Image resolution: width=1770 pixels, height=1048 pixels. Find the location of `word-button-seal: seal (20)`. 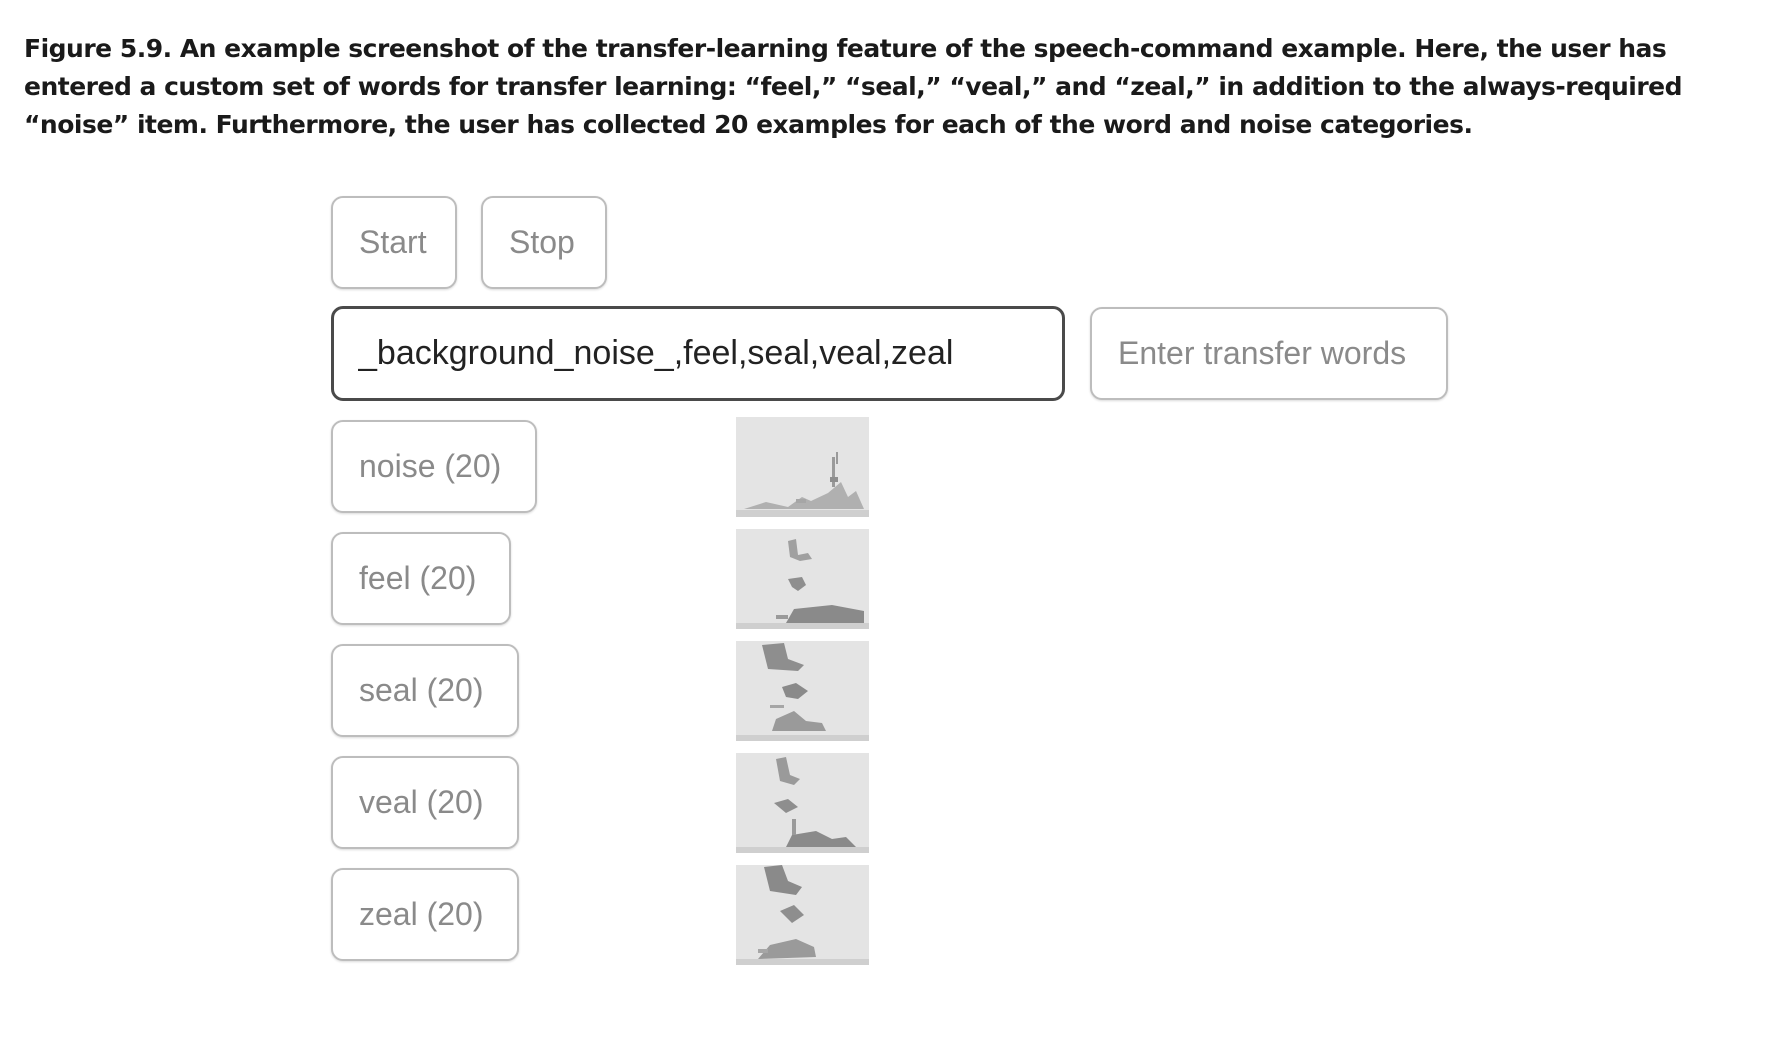

word-button-seal: seal (20) is located at coordinates (425, 690).